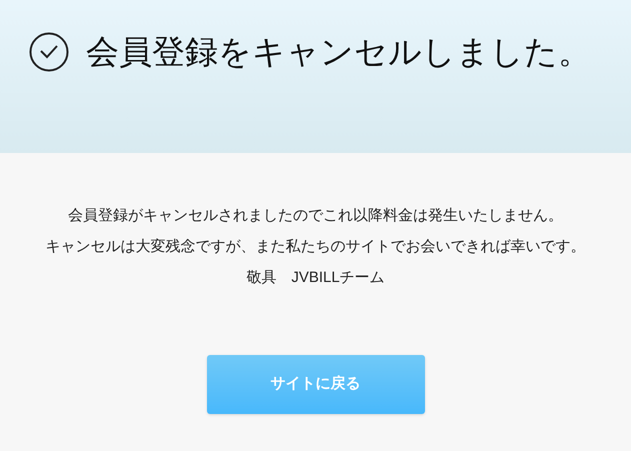 This screenshot has width=631, height=451. Describe the element at coordinates (315, 278) in the screenshot. I see `message-line: 敬具 JVBILLチーム` at that location.